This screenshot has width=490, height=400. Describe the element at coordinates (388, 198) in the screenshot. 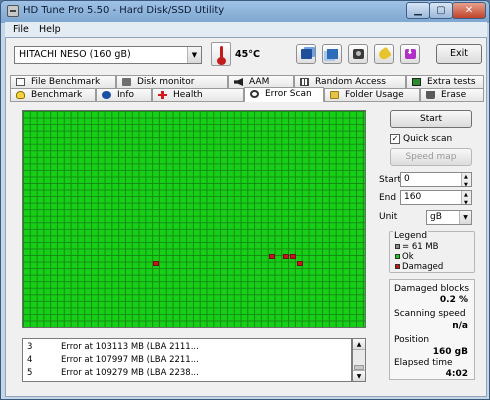

I see `end-label: End` at that location.